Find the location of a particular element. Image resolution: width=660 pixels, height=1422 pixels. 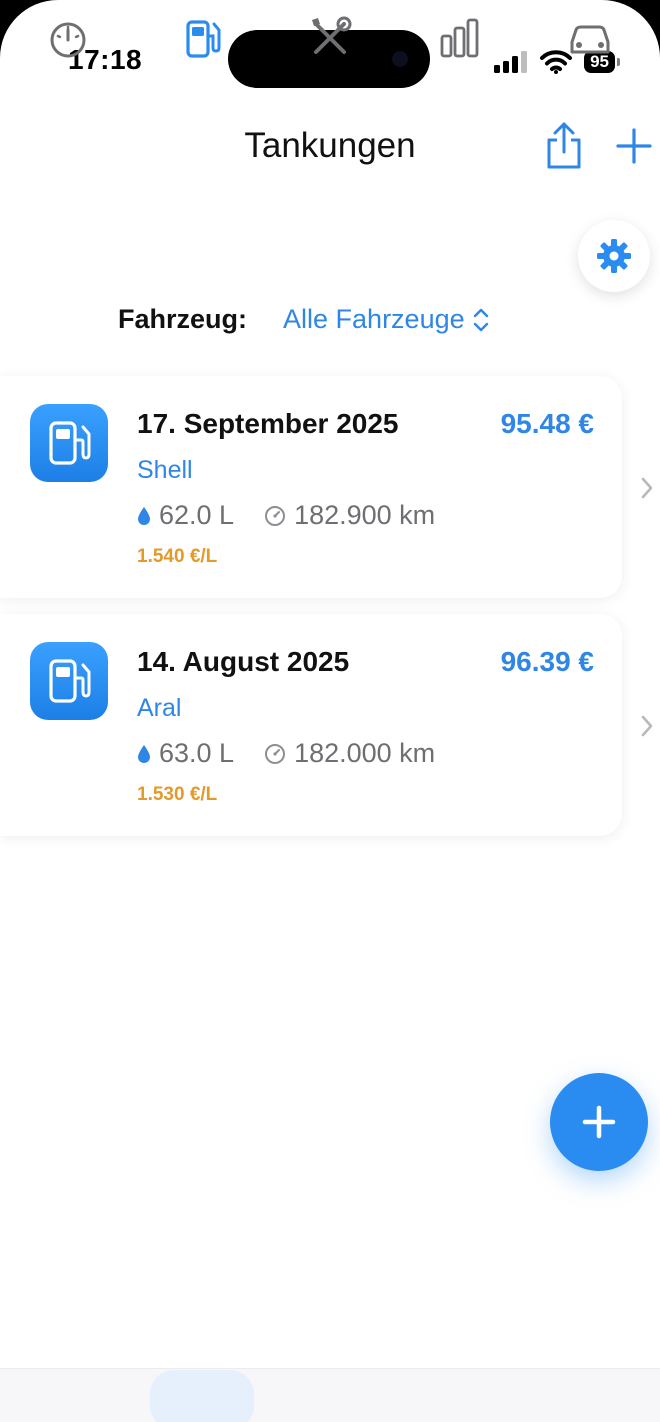

bar-chart-icon is located at coordinates (459, 38).